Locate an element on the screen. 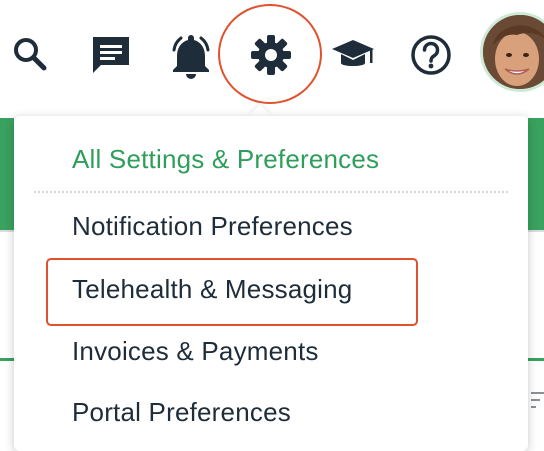  menu-item-portal-preferences: Portal Preferences is located at coordinates (181, 412).